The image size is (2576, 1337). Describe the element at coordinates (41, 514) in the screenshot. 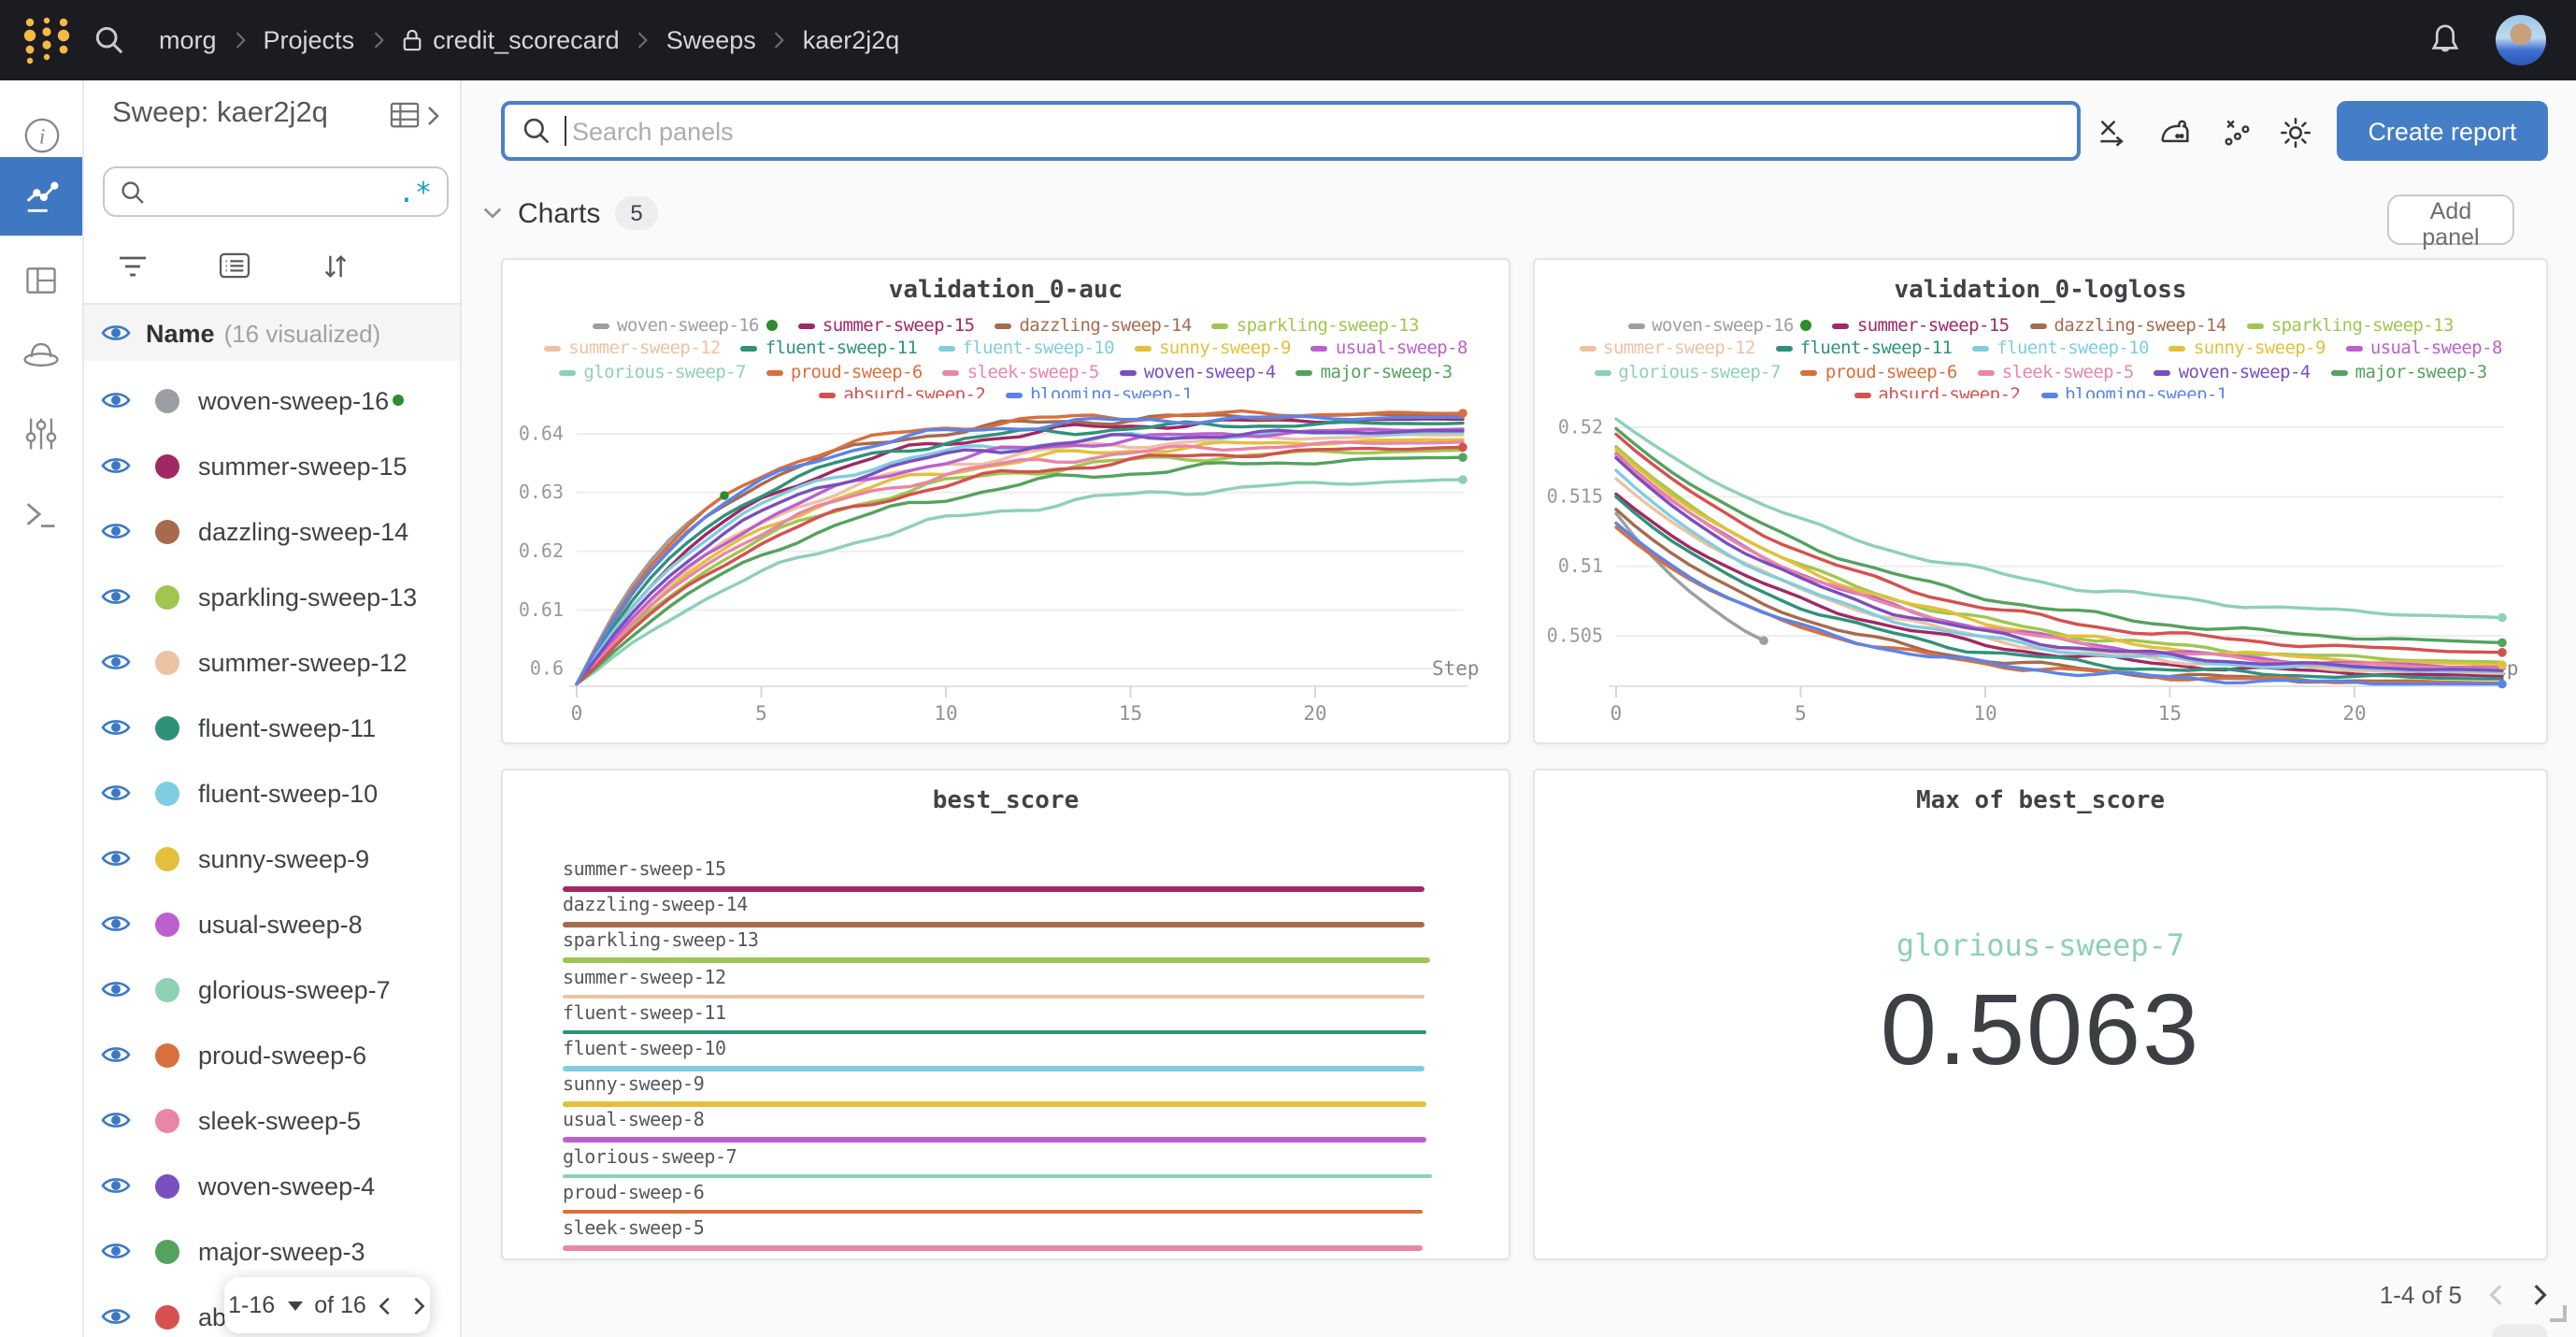

I see `terminal-icon` at that location.